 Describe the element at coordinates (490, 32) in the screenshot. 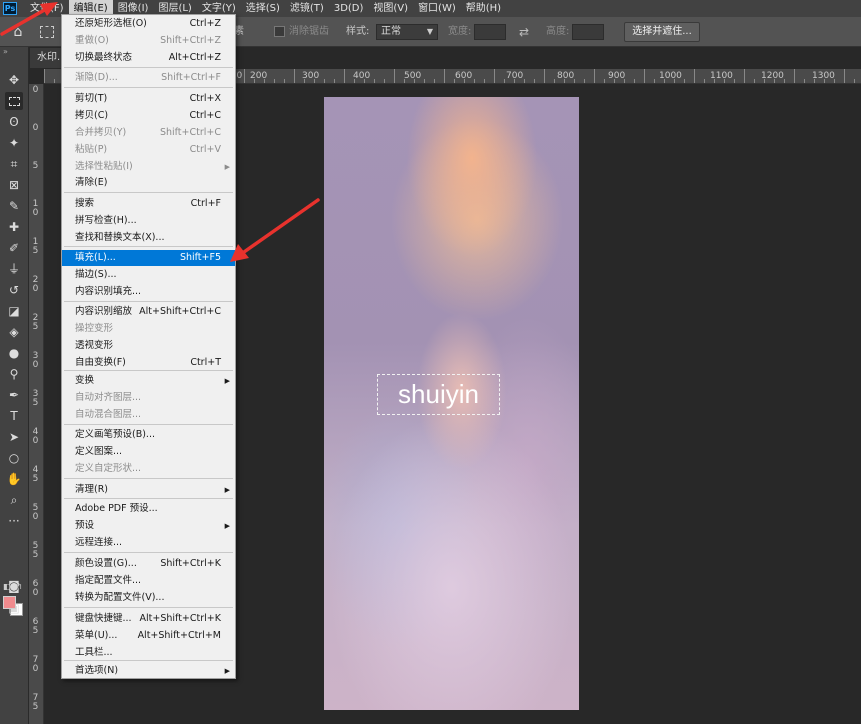

I see `width-input` at that location.